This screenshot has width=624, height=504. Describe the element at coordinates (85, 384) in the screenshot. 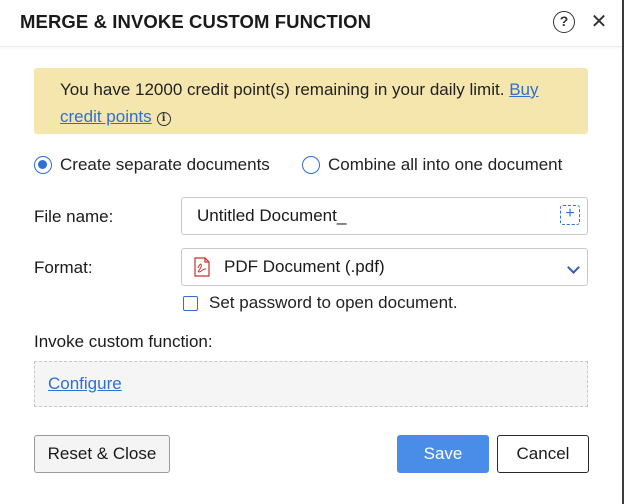

I see `configure-link: Configure` at that location.